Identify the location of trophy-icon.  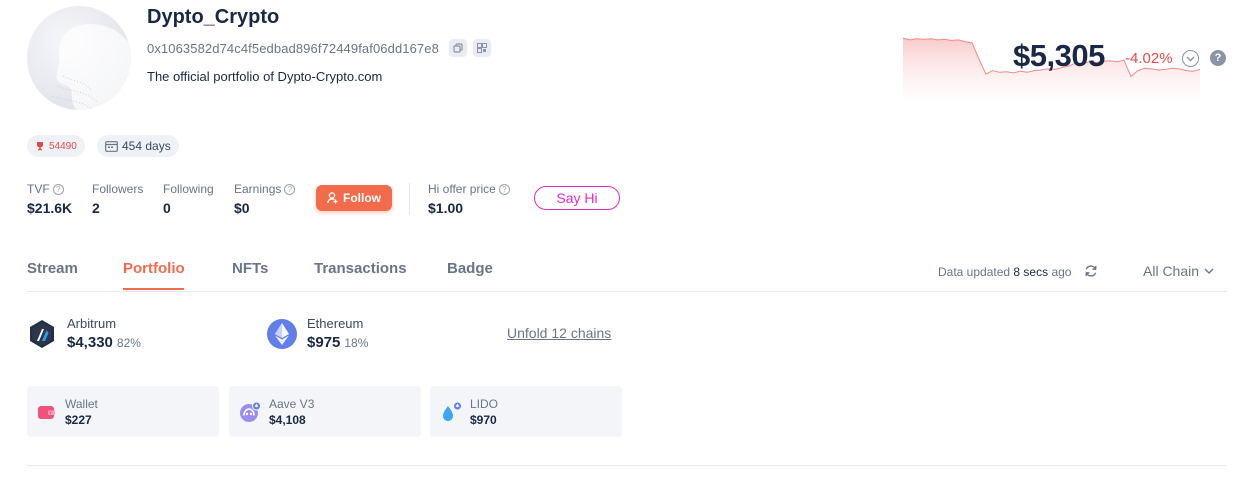
(40, 146).